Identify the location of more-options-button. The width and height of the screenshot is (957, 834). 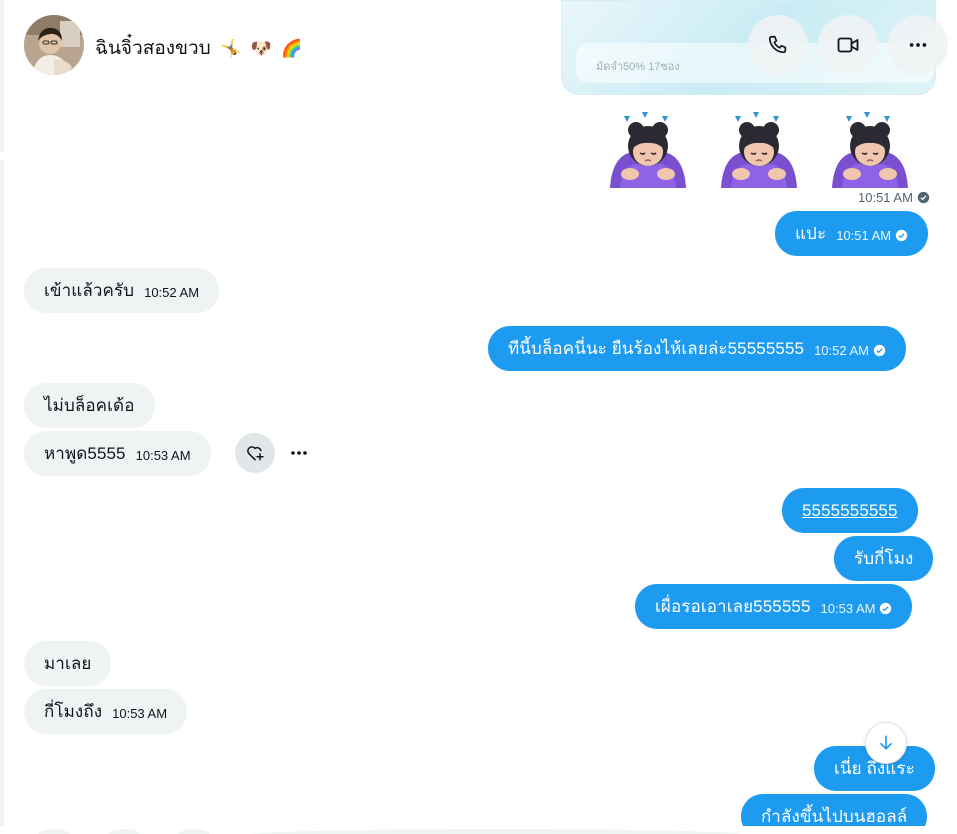
(918, 45).